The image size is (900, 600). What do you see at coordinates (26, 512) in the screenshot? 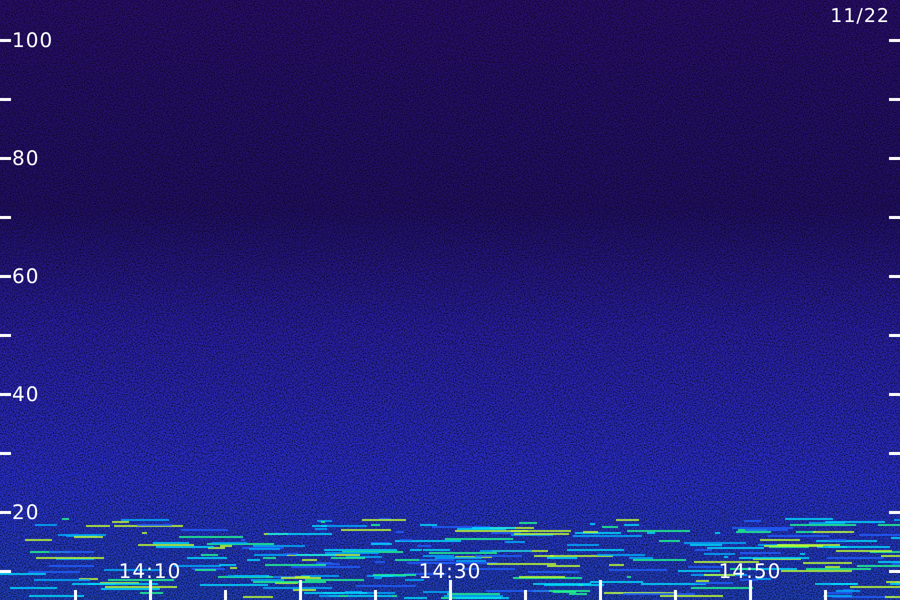
I see `axis-label: 20` at bounding box center [26, 512].